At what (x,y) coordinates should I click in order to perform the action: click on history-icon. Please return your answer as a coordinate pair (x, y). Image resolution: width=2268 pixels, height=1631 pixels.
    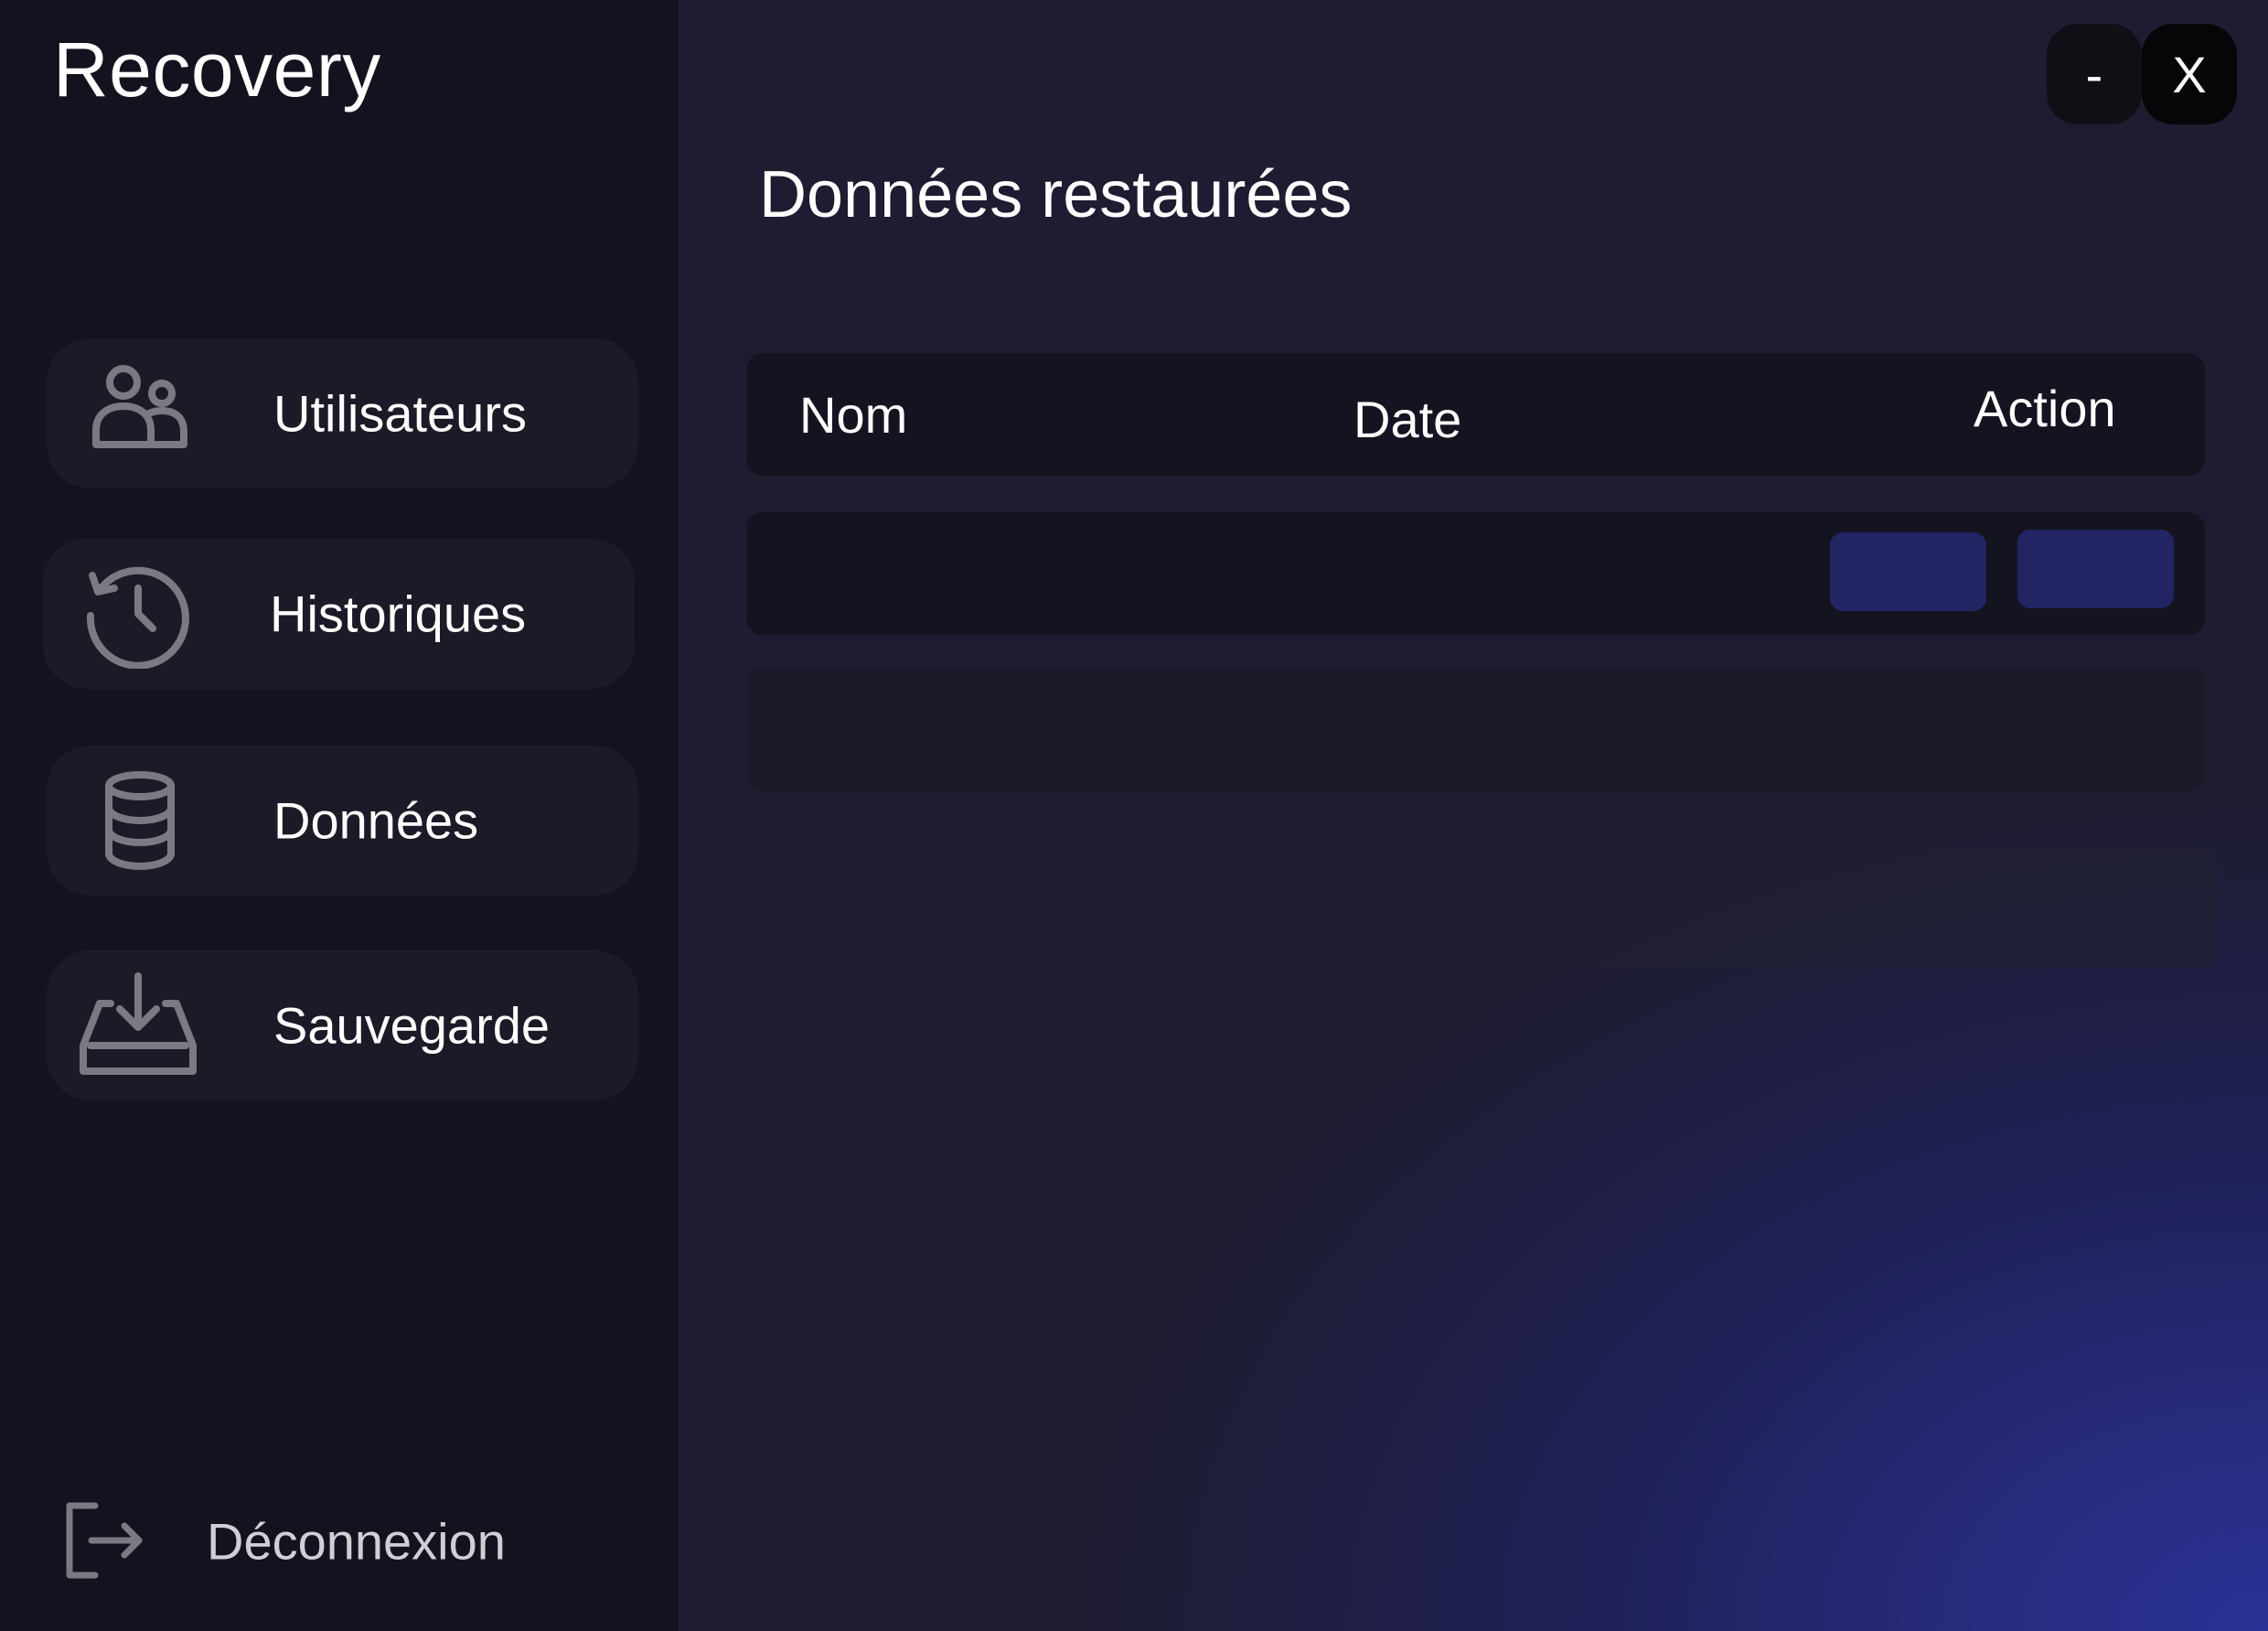
    Looking at the image, I should click on (136, 614).